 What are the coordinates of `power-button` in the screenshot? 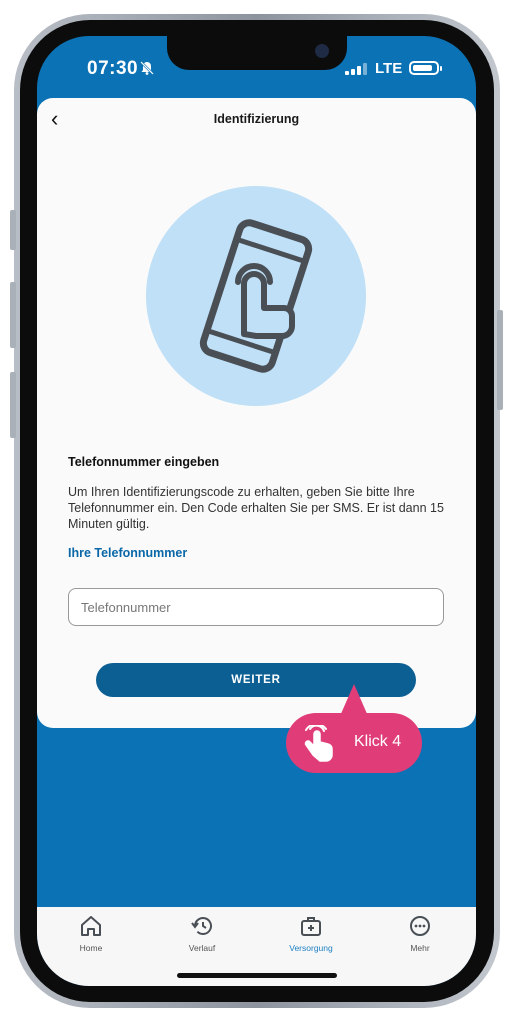 It's located at (500, 360).